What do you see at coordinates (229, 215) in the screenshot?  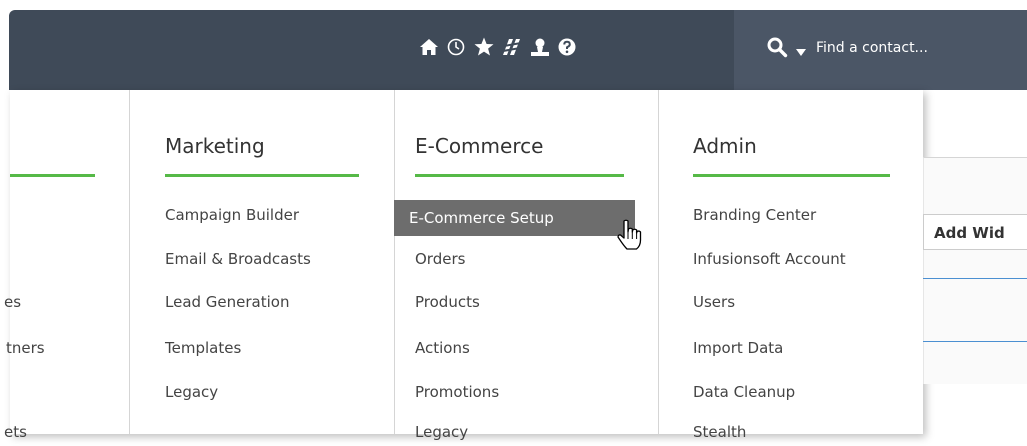 I see `menu-item-campaign-builder: Campaign Builder` at bounding box center [229, 215].